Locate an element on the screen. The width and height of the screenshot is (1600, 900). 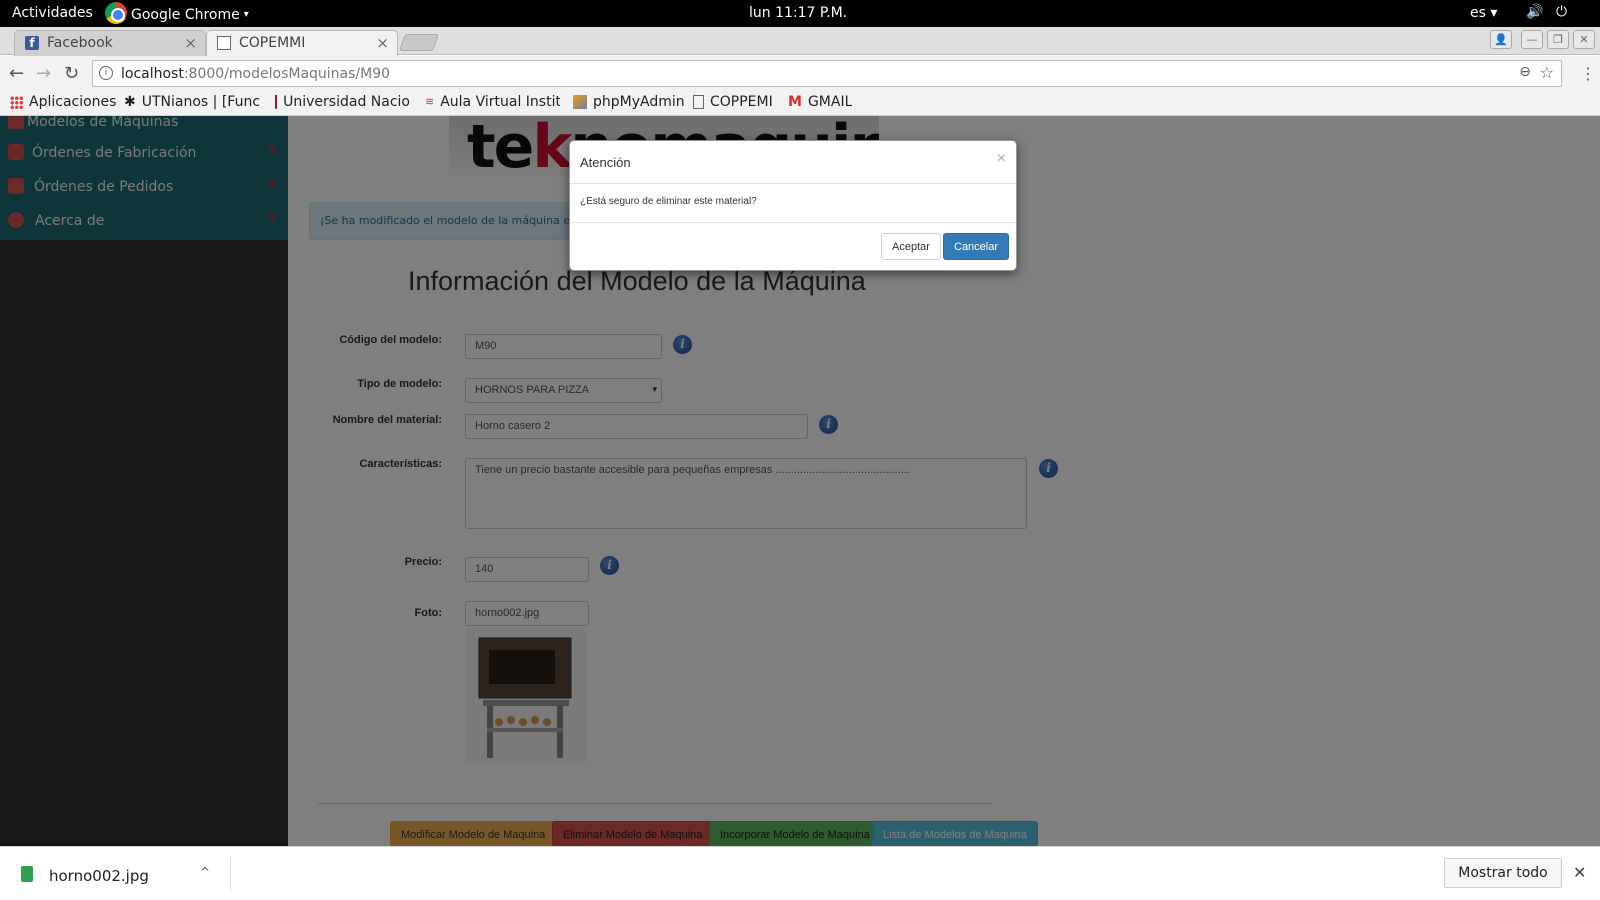
modal-header: Atención × is located at coordinates (793, 162).